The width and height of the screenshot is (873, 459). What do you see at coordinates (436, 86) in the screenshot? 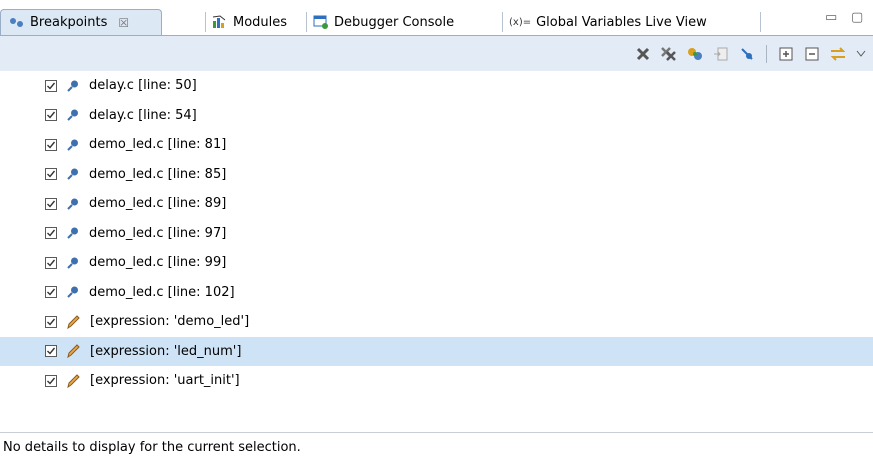
I see `list-item: delay.c [line: 50]` at bounding box center [436, 86].